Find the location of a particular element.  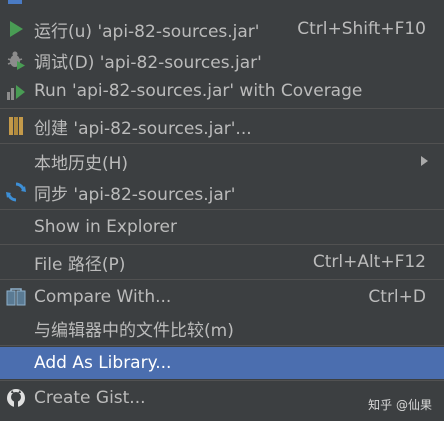

menu-item-label: Show in Explorer is located at coordinates (105, 227).